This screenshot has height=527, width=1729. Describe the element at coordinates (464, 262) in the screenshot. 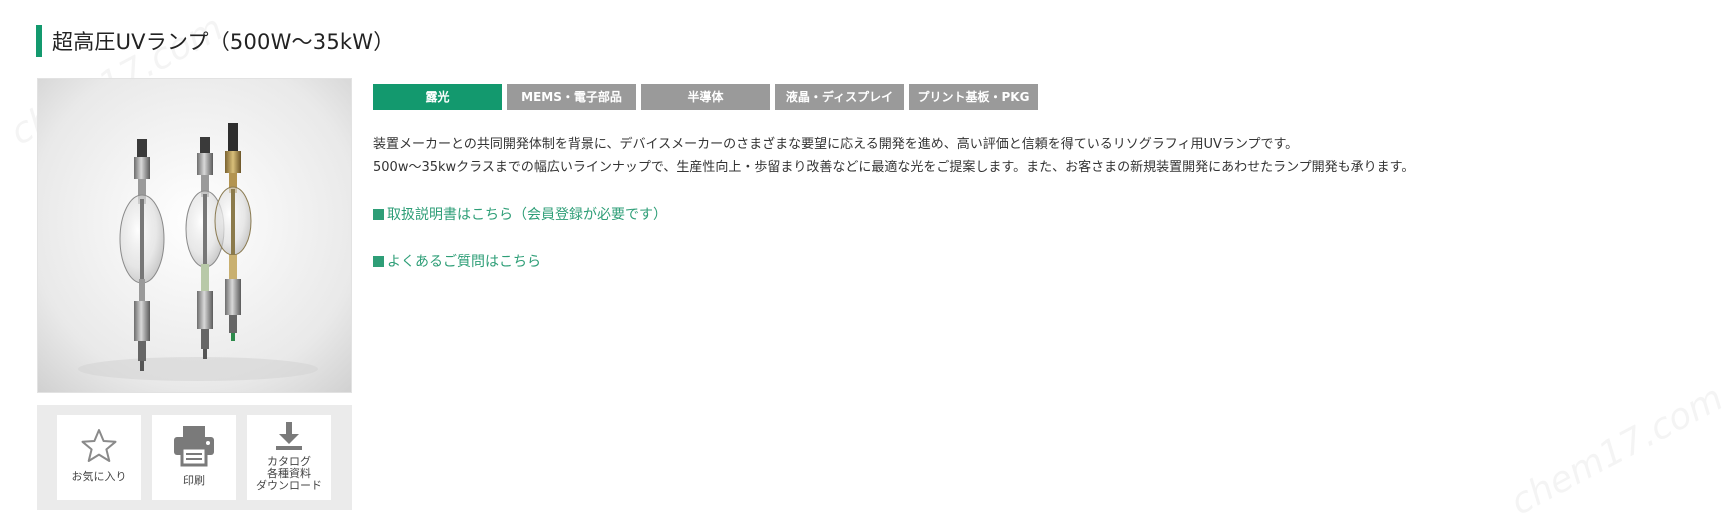

I see `faq-link-text: よくあるご質問はこちら` at that location.